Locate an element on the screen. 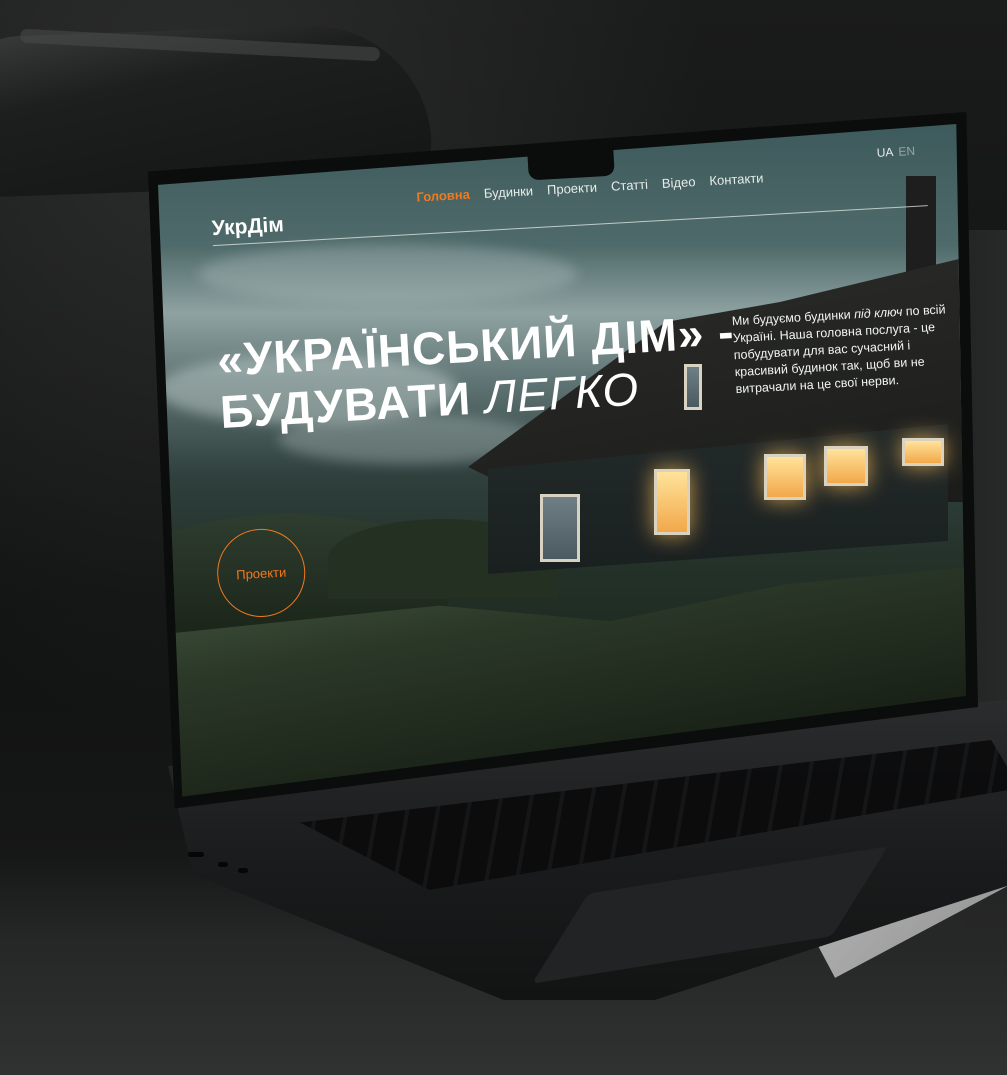 This screenshot has width=1007, height=1075. hero-title-line1: «УКРАЇНСЬКИЙ ДІМ» - is located at coordinates (475, 345).